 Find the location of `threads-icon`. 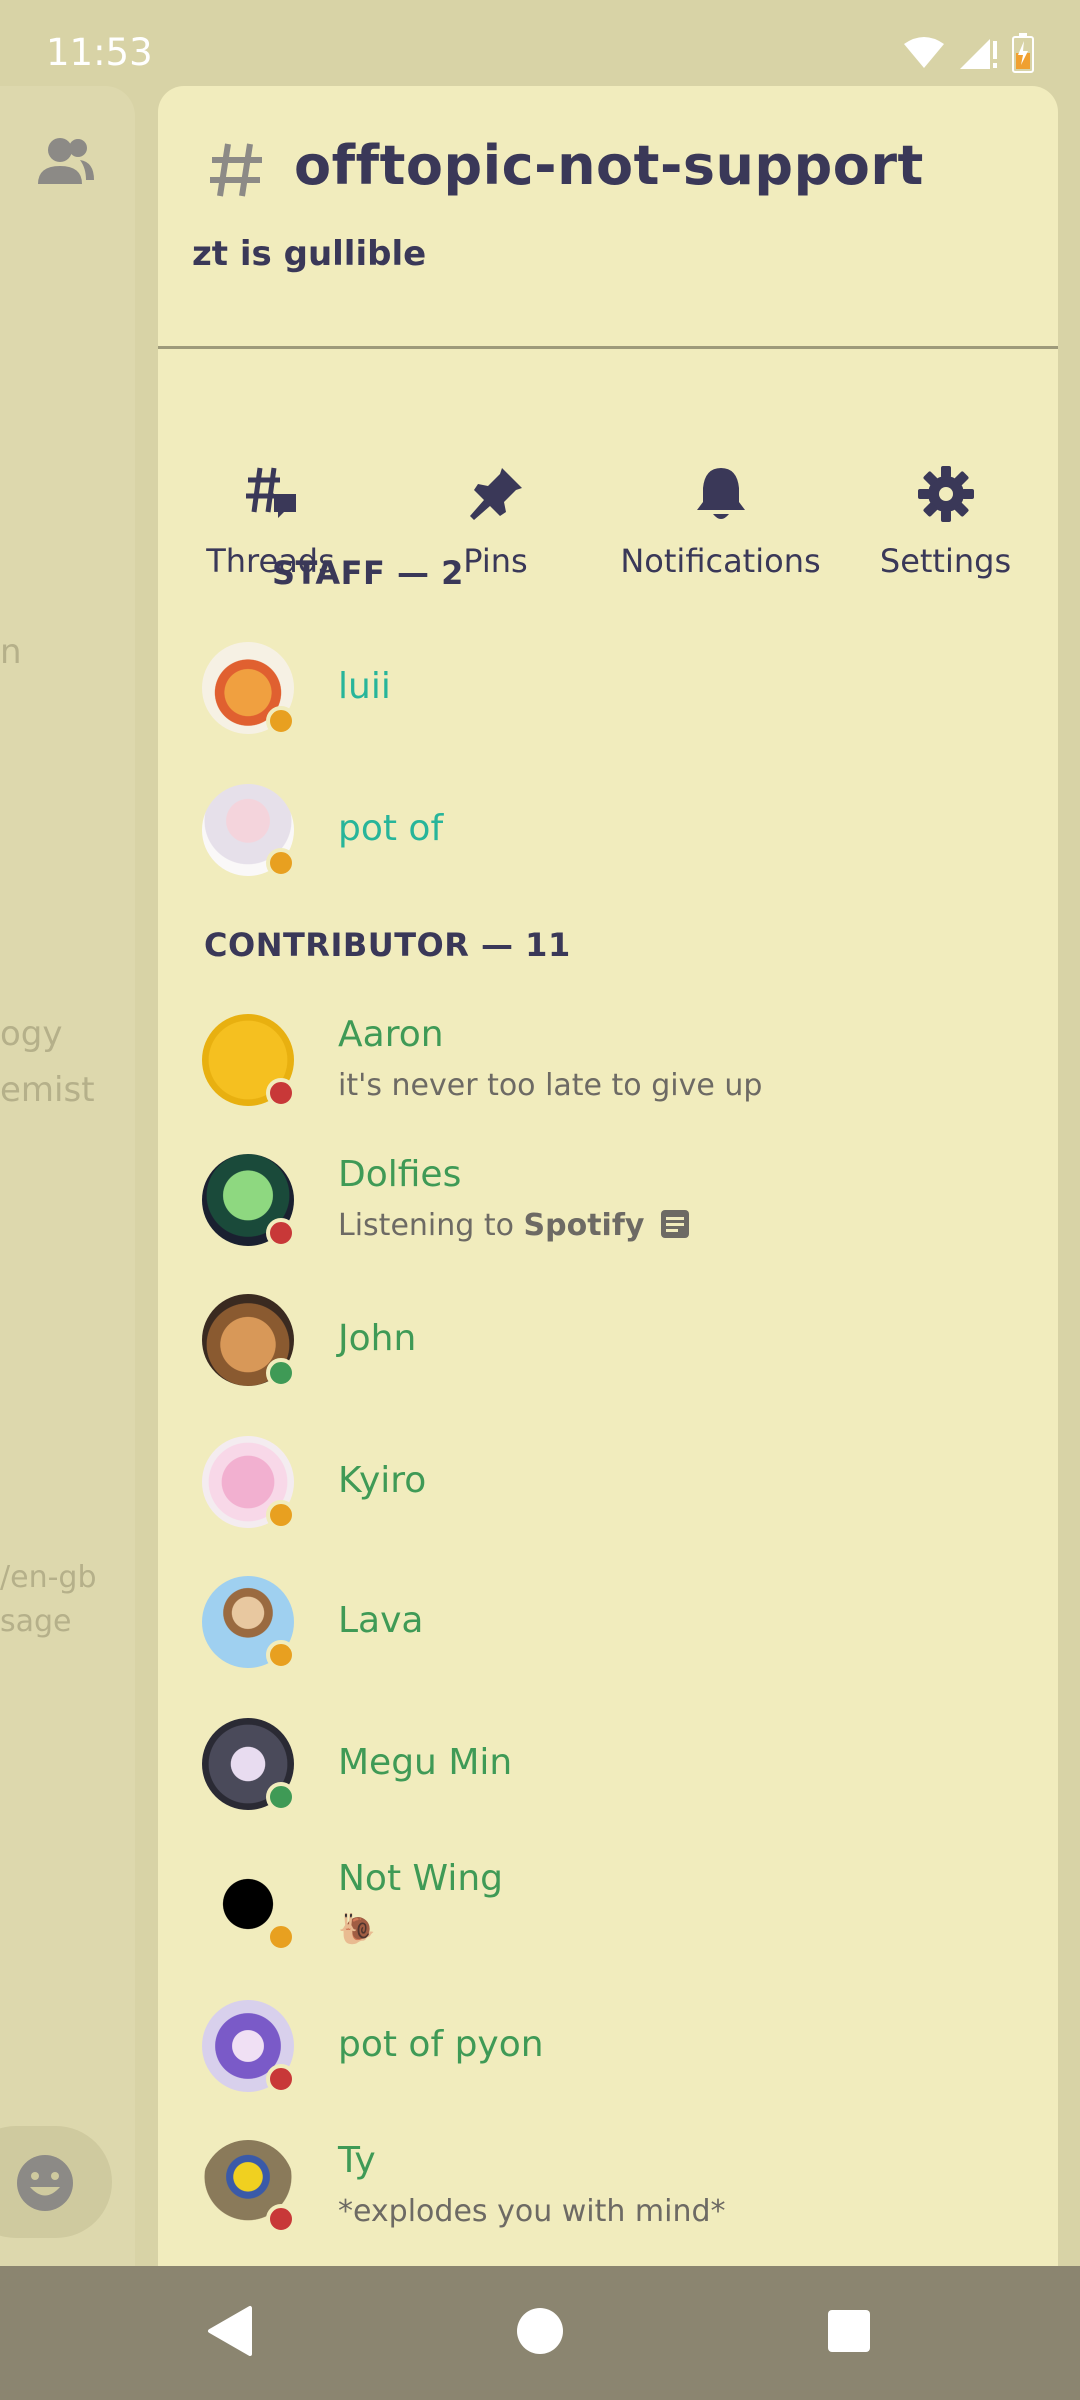

threads-icon is located at coordinates (270, 492).